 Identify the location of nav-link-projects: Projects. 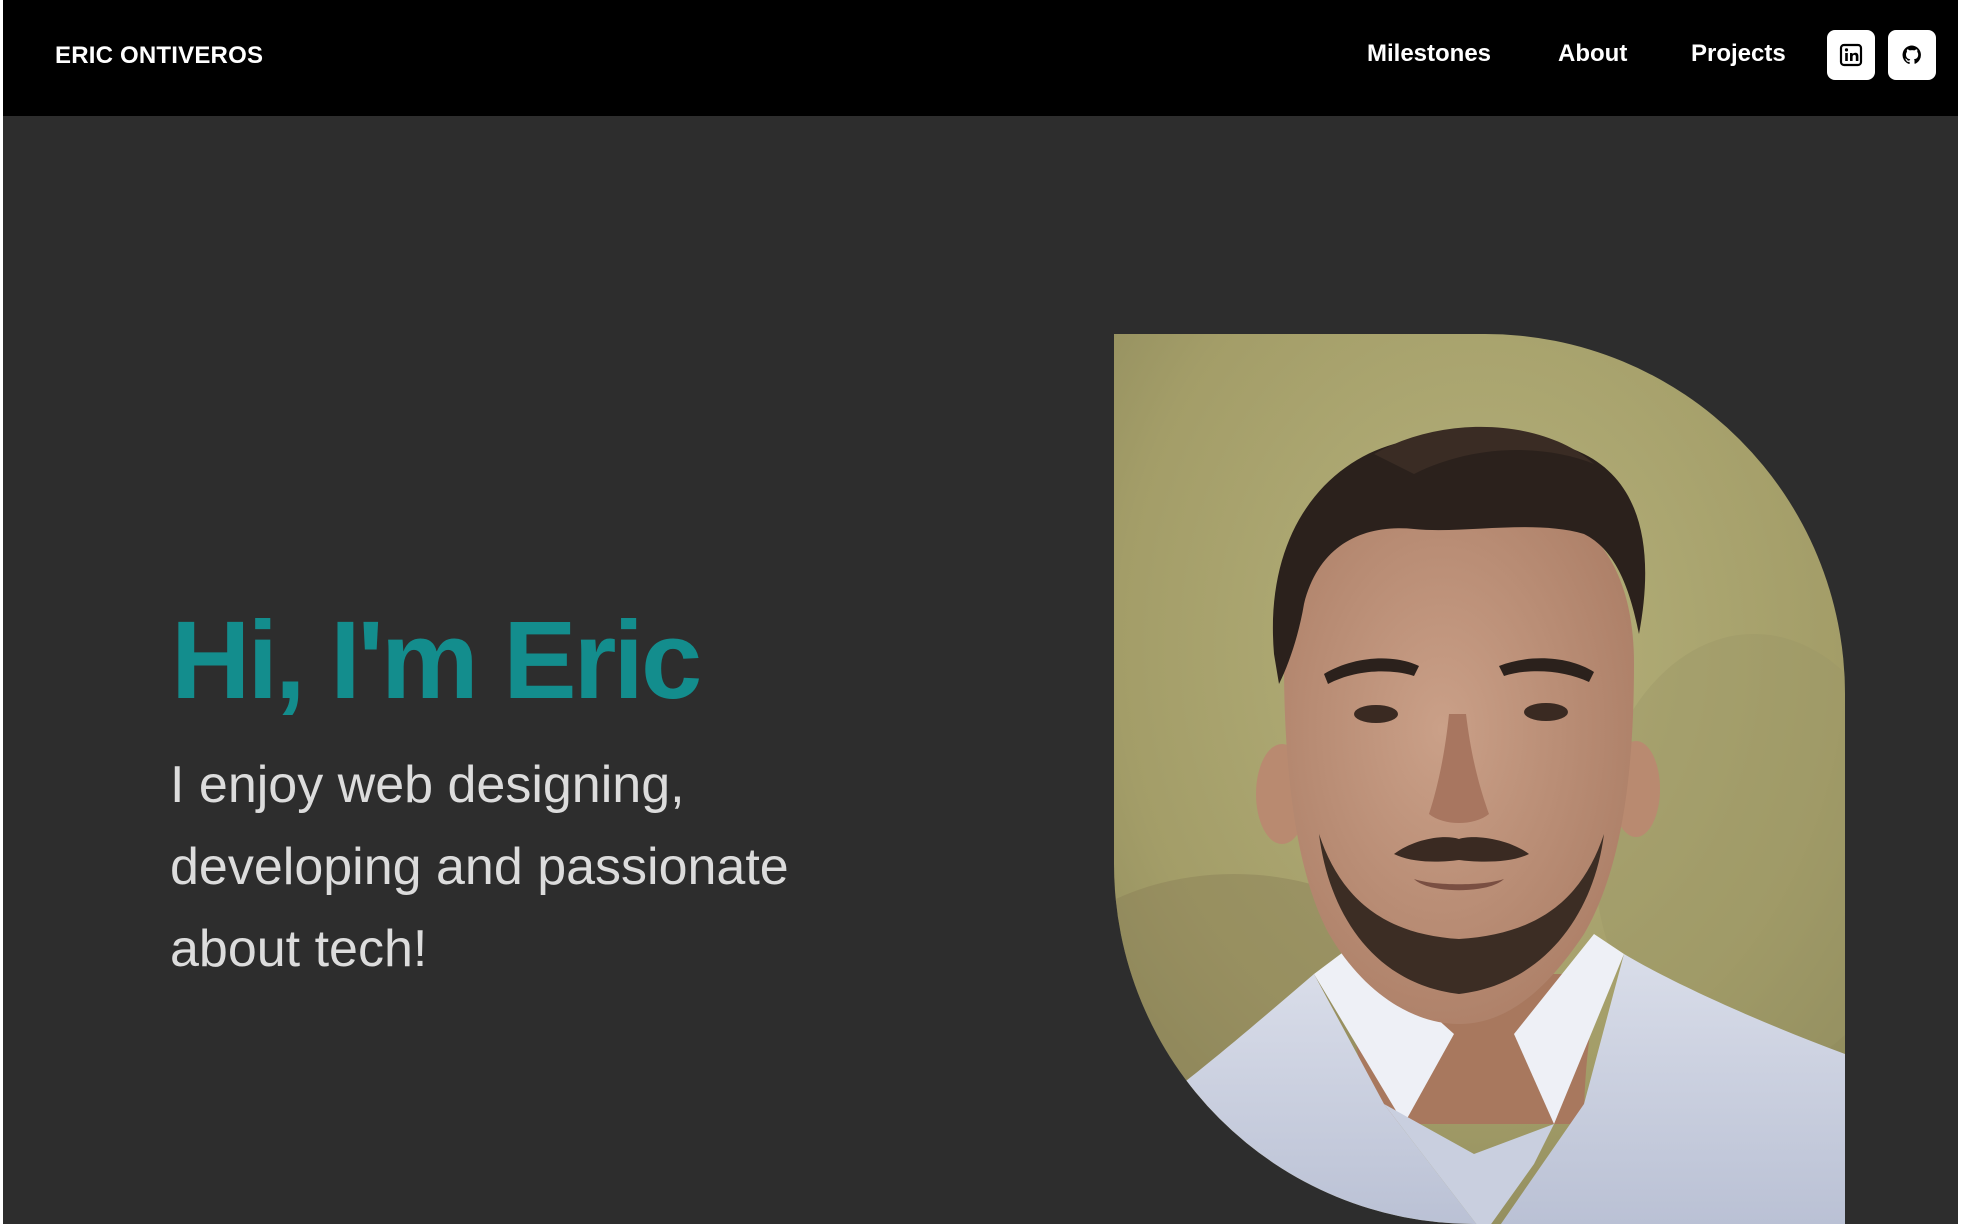
(1738, 54).